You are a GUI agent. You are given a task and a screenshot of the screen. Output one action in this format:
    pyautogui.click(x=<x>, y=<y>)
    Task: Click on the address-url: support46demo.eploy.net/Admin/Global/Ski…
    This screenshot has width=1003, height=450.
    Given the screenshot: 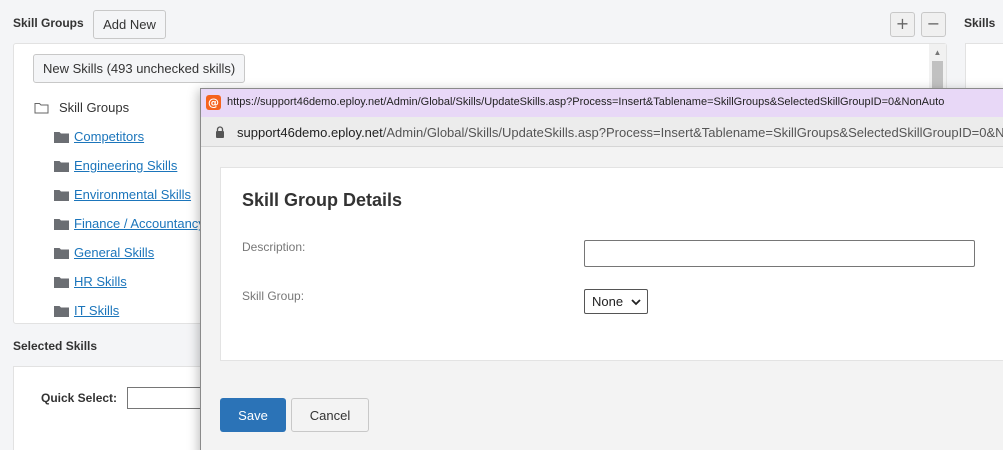 What is the action you would take?
    pyautogui.click(x=620, y=132)
    